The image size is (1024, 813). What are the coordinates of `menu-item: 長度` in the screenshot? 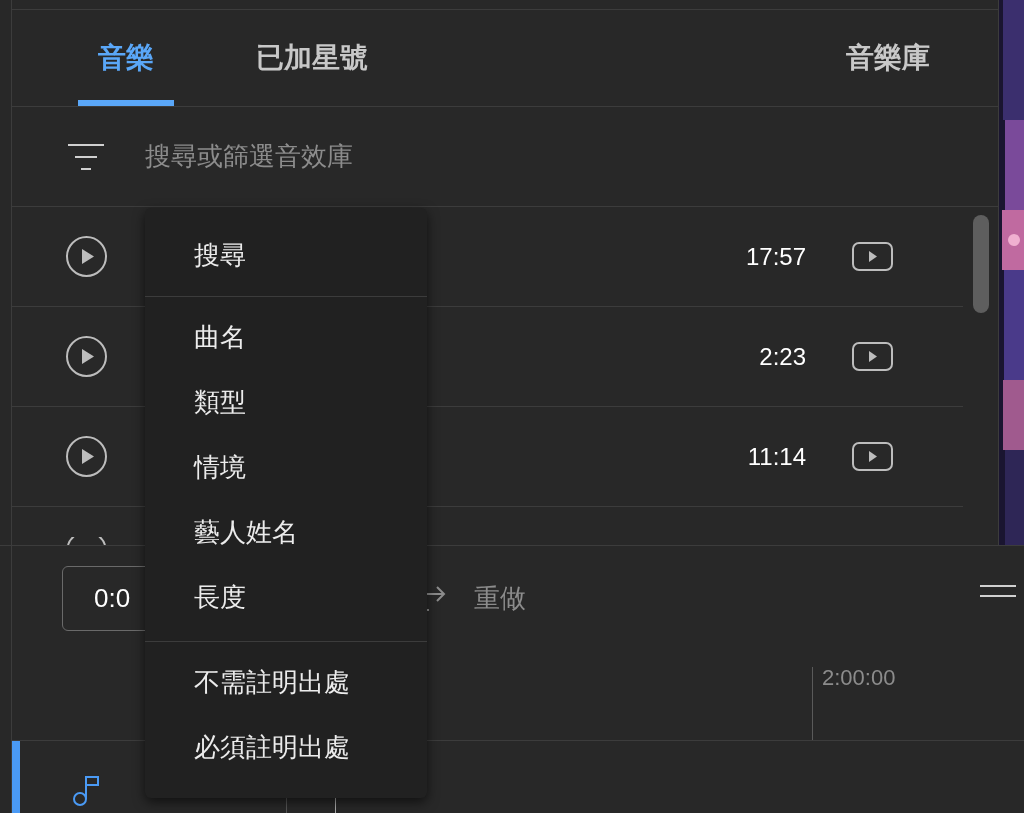 It's located at (286, 597).